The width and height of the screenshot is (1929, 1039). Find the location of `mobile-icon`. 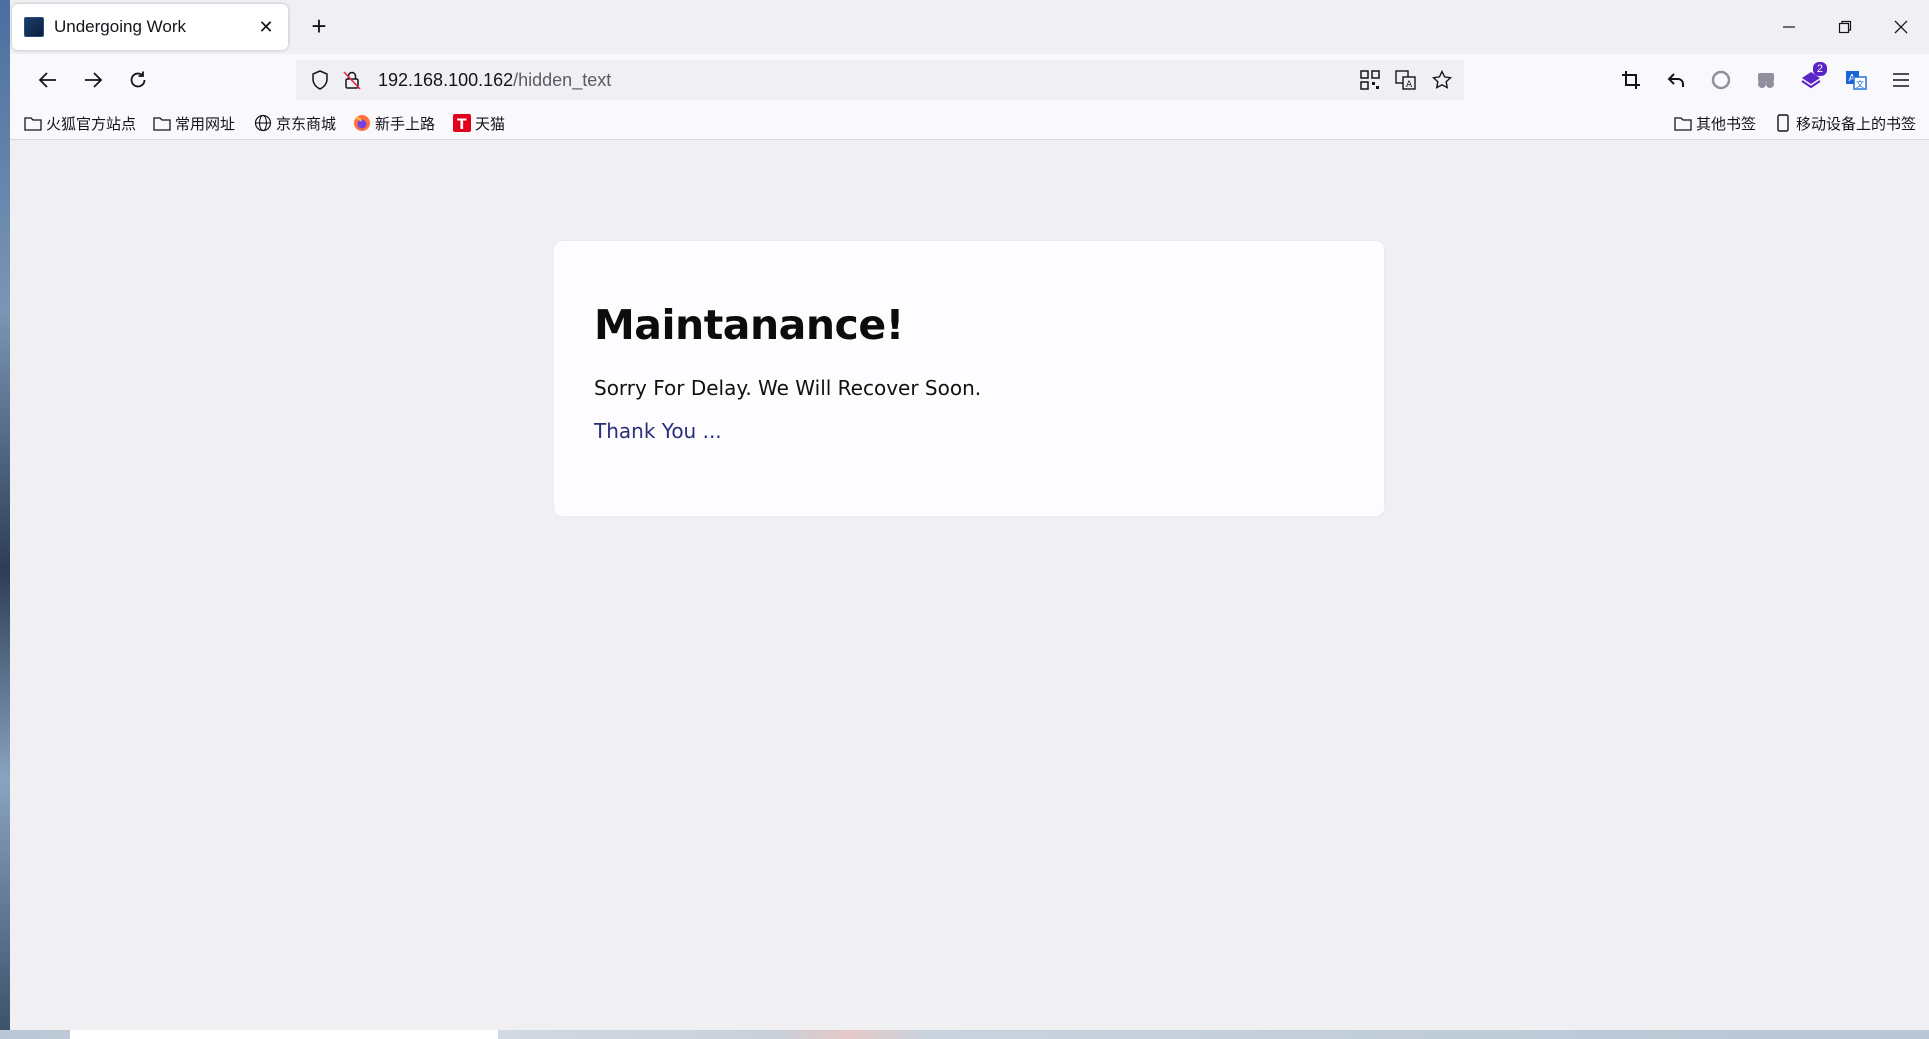

mobile-icon is located at coordinates (1783, 123).